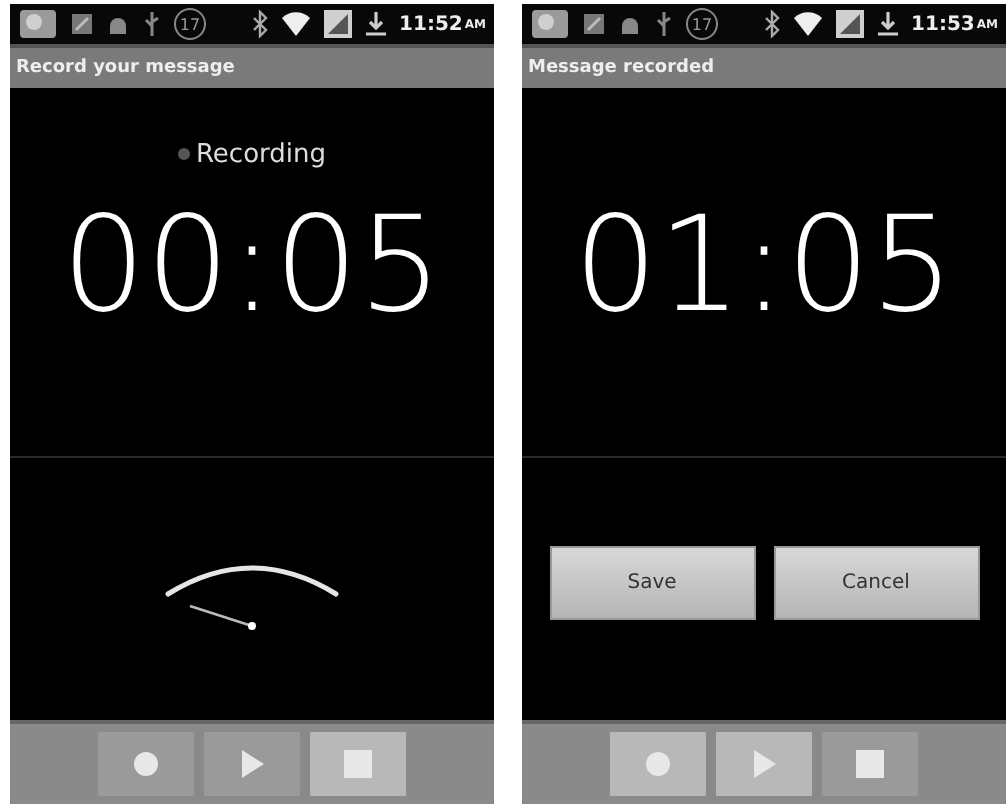  What do you see at coordinates (652, 583) in the screenshot?
I see `action-button: Save` at bounding box center [652, 583].